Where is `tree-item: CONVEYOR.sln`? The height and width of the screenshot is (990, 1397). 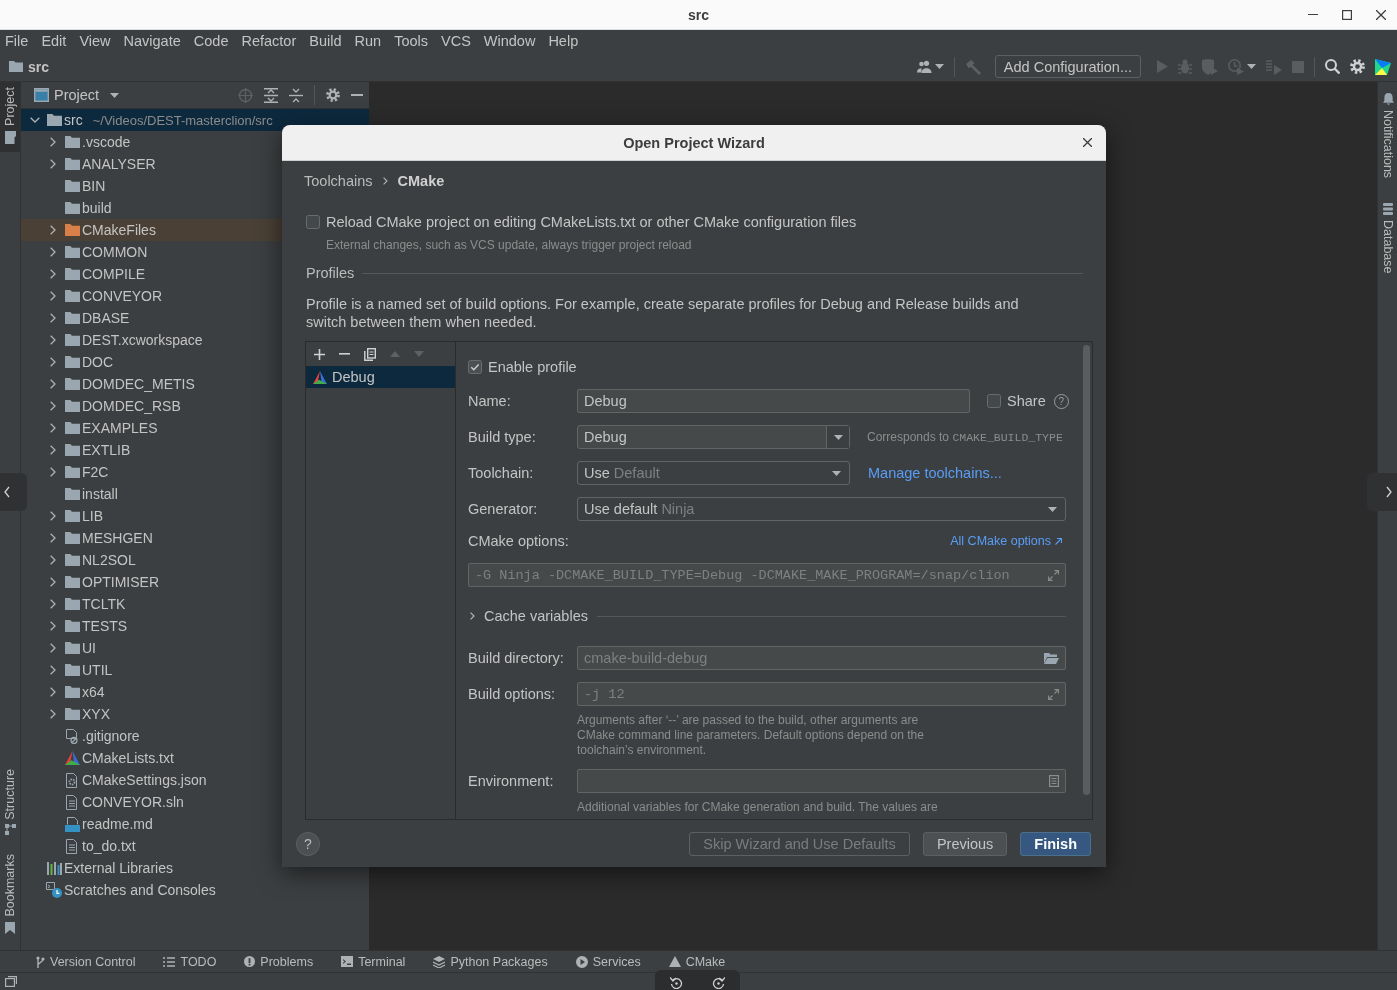 tree-item: CONVEYOR.sln is located at coordinates (155, 802).